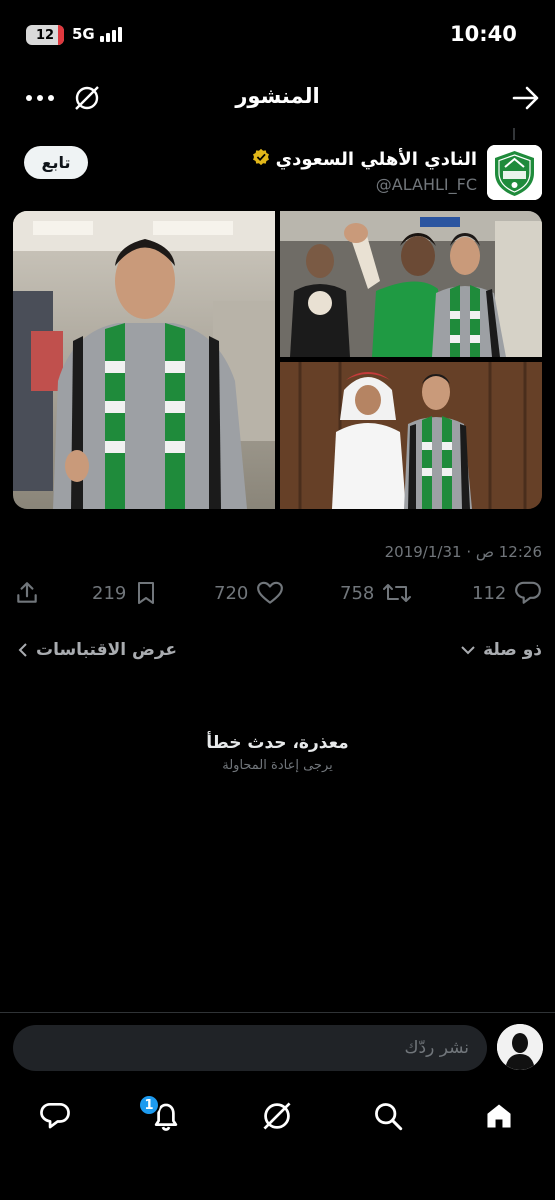 The width and height of the screenshot is (555, 1200). What do you see at coordinates (149, 1105) in the screenshot?
I see `notifications-badge: 1` at bounding box center [149, 1105].